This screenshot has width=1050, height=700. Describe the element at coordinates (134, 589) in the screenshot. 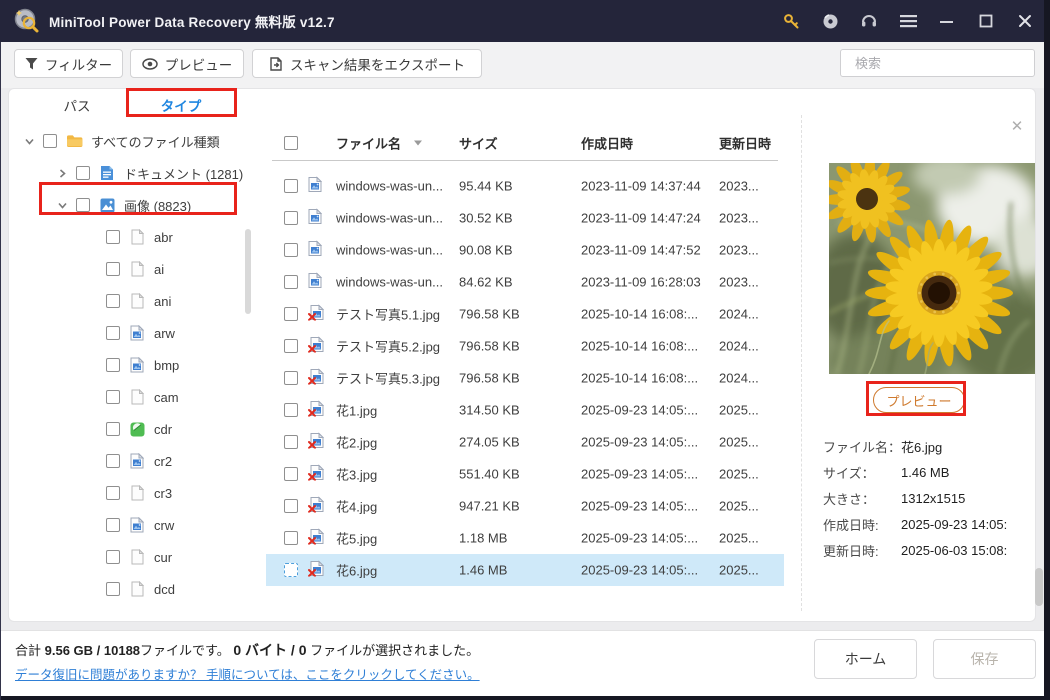

I see `tree-item: dcd` at that location.